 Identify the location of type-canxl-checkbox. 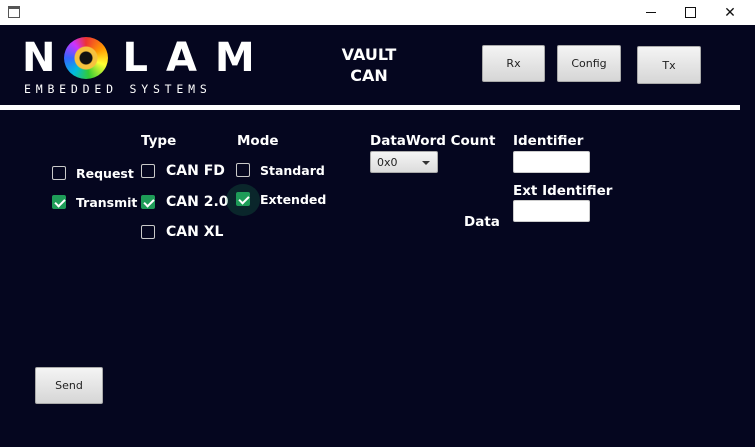
(148, 232).